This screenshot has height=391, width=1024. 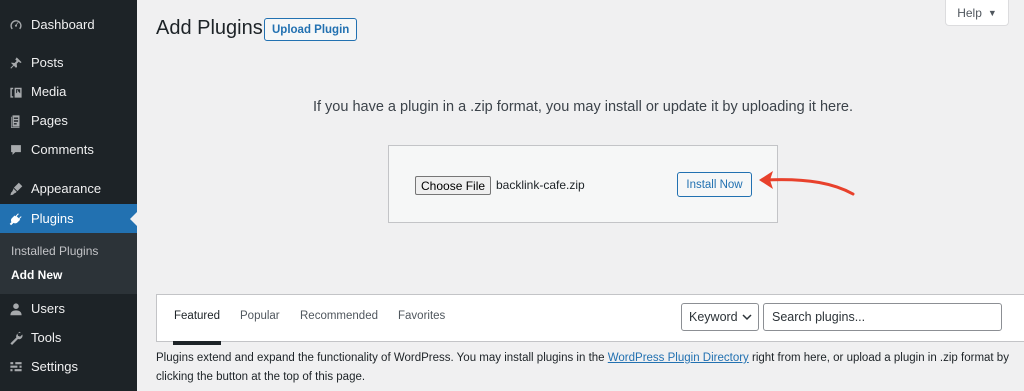 I want to click on search-type-value: Keyword, so click(x=713, y=317).